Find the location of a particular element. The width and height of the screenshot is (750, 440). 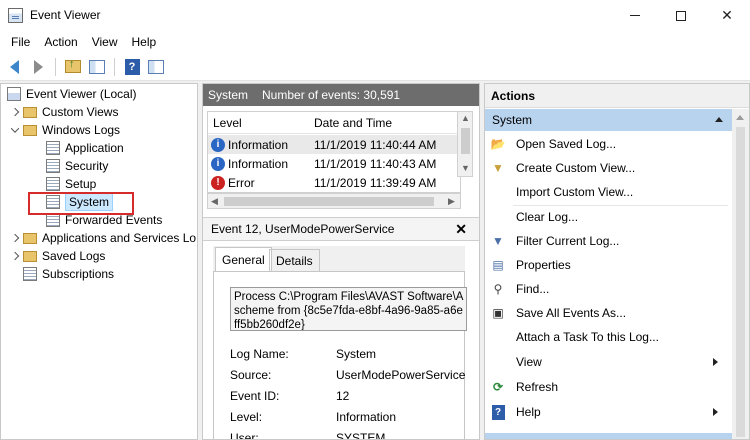

show-hide-action-pane-button is located at coordinates (156, 67).